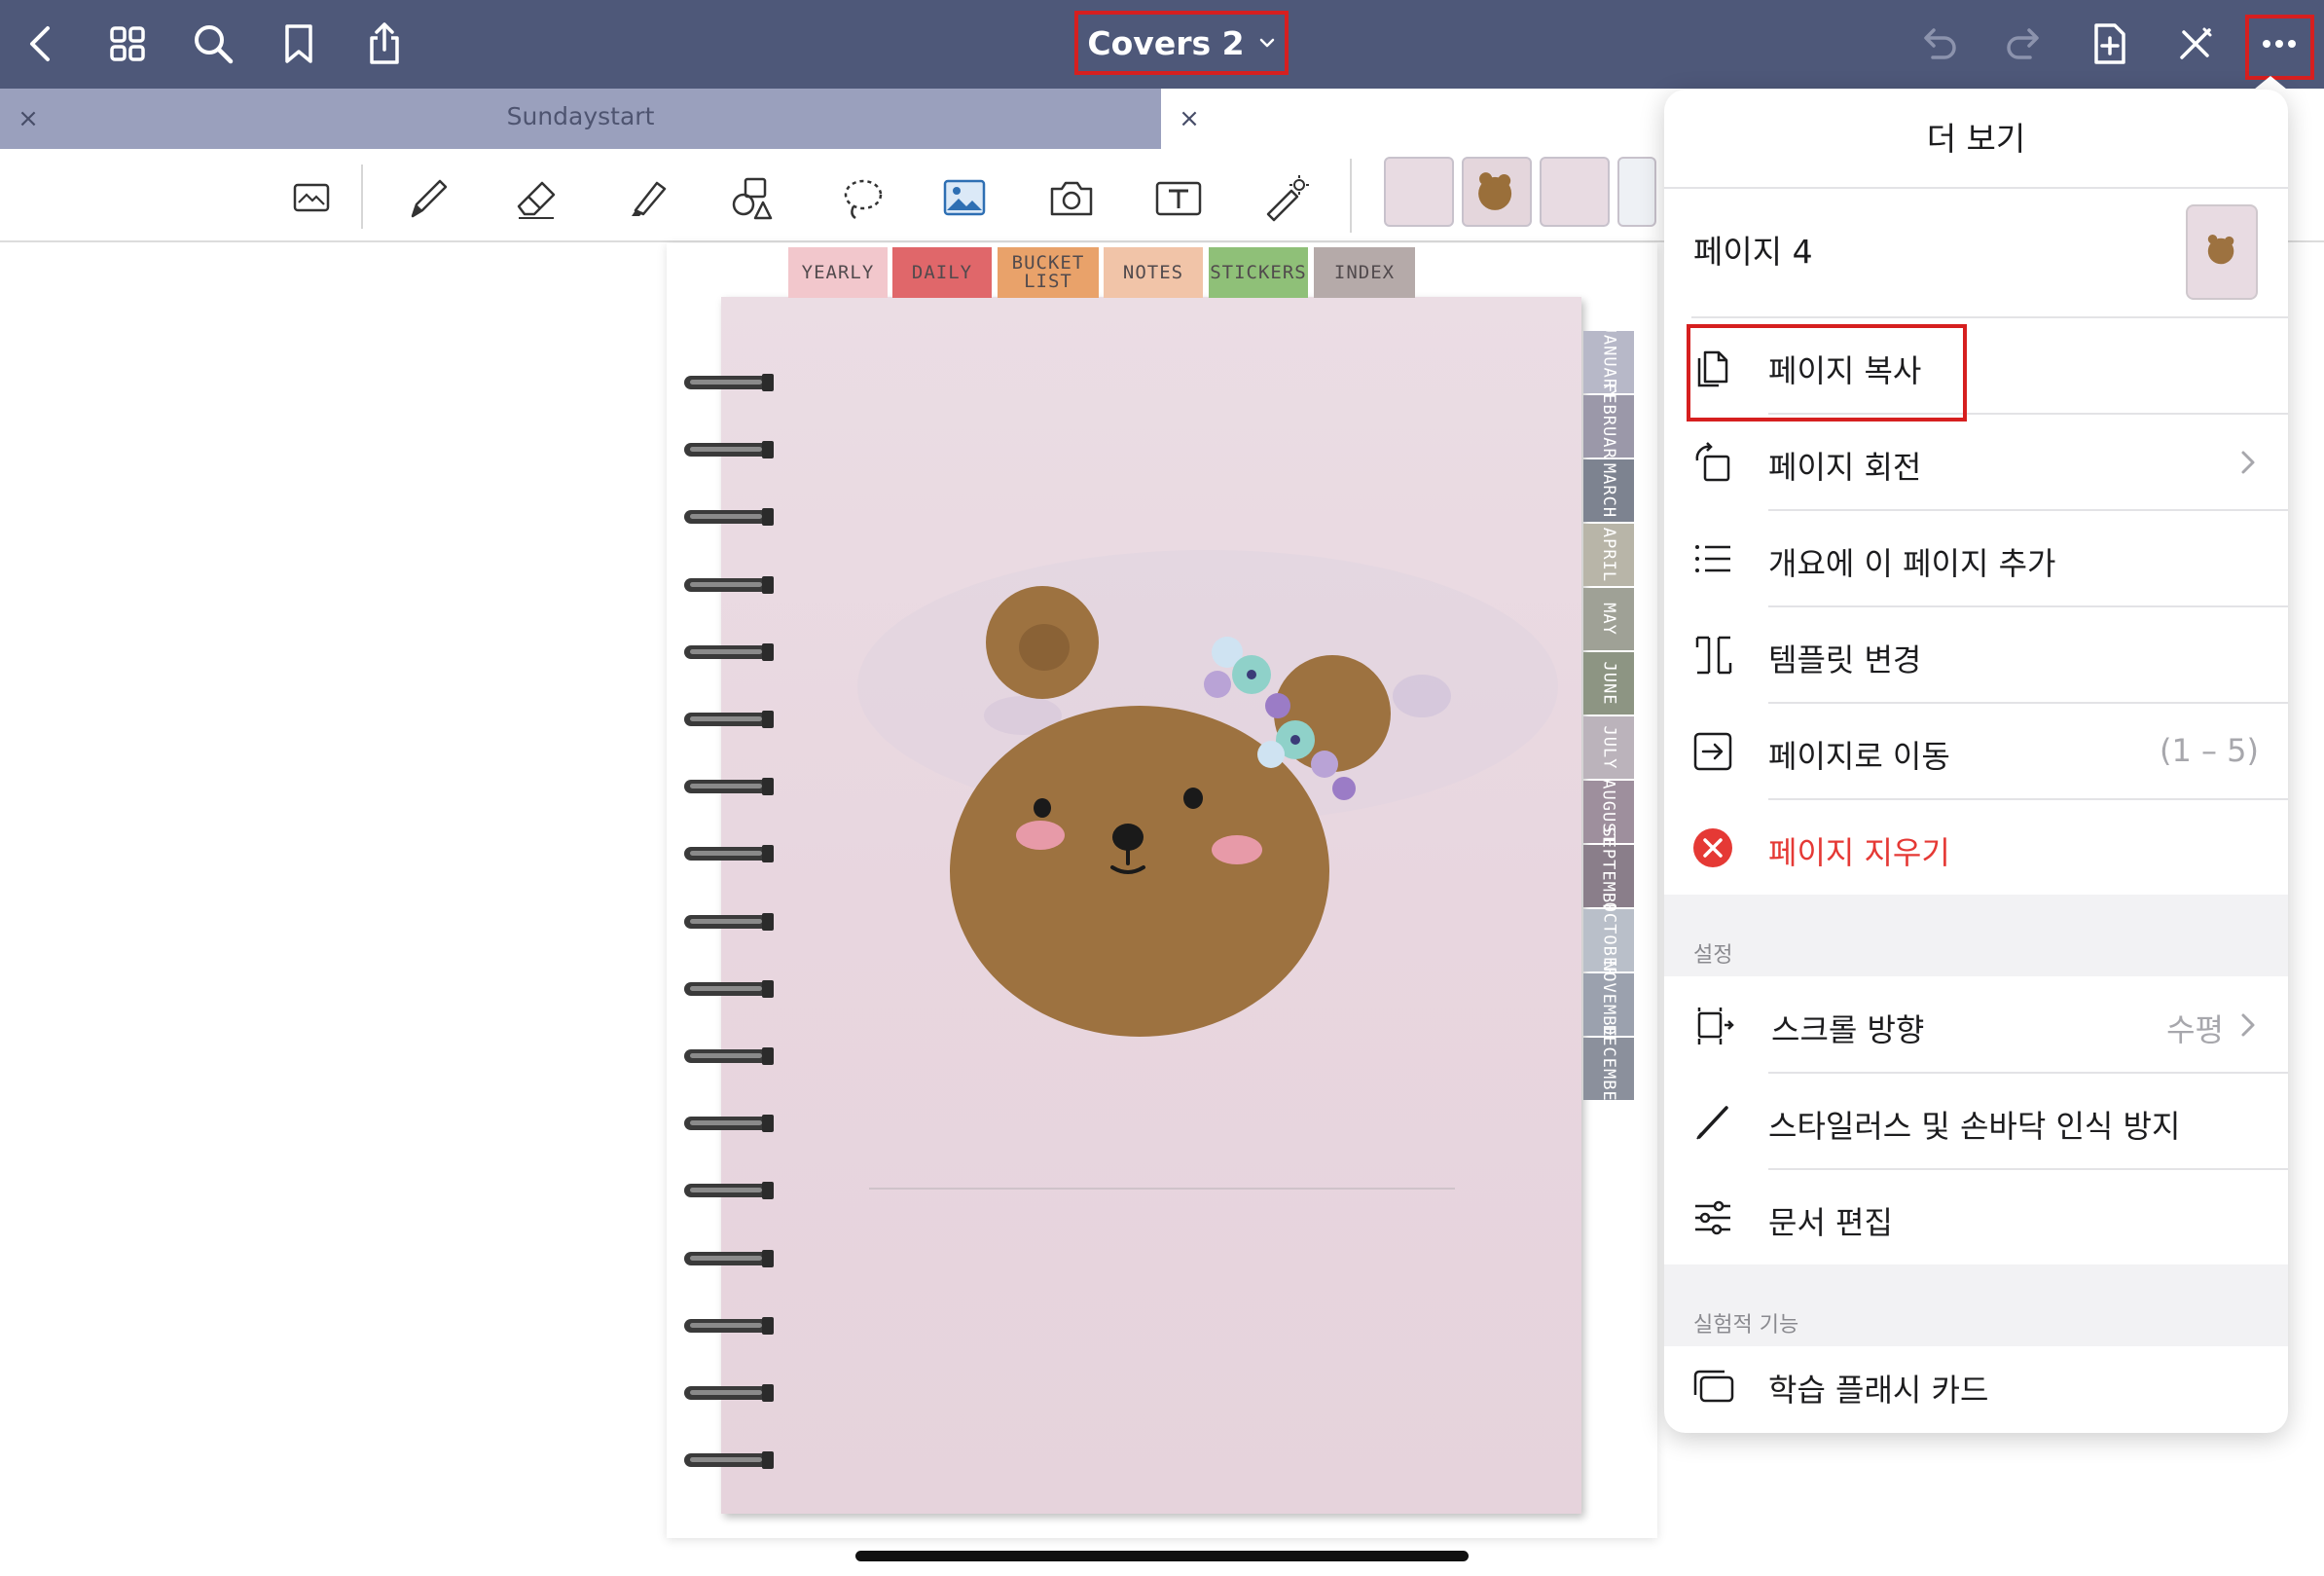 The image size is (2324, 1576). I want to click on flashcards-icon, so click(1713, 1386).